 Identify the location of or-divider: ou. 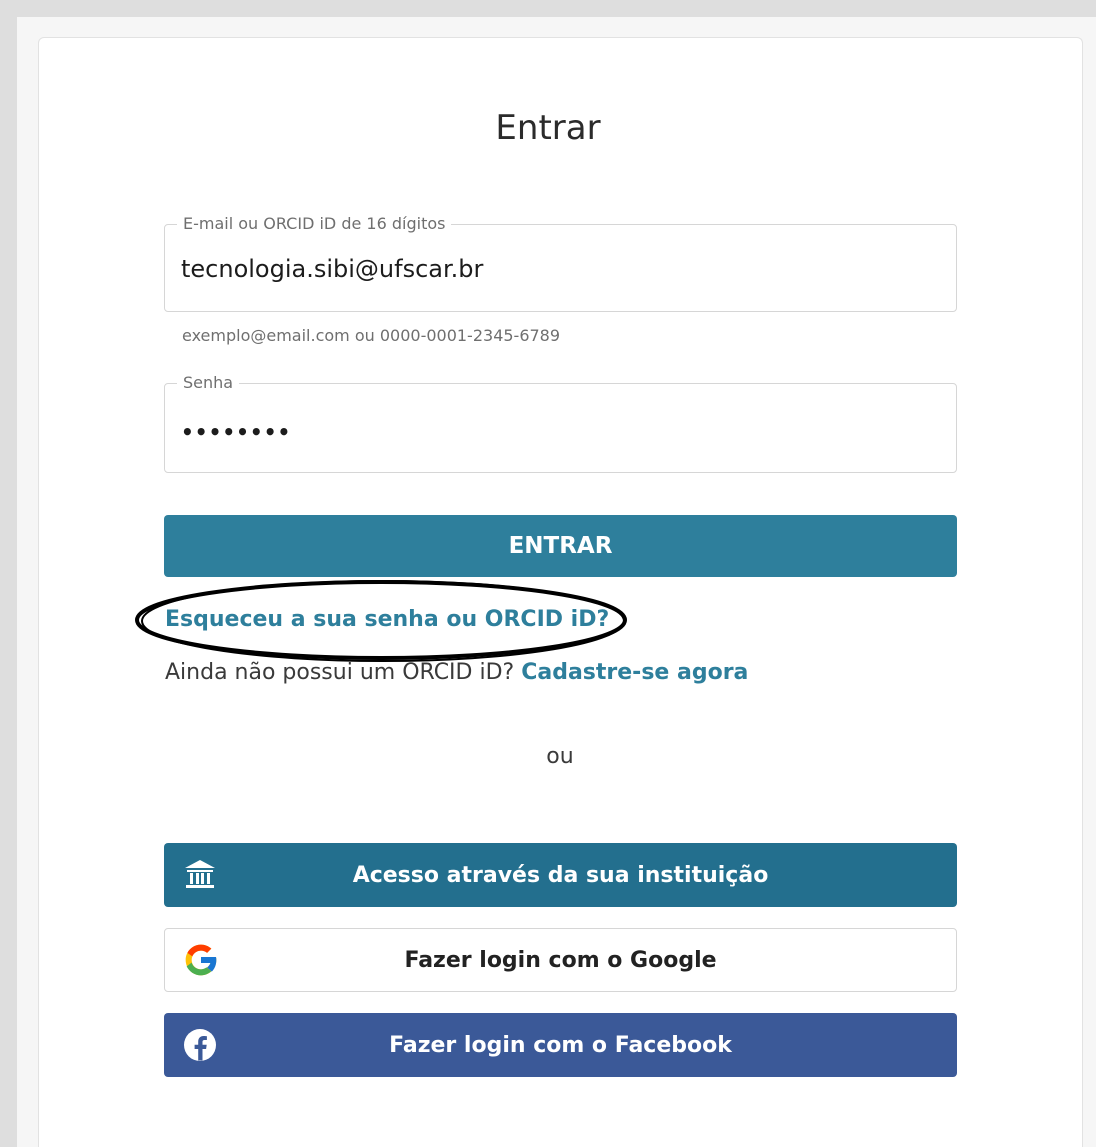
(560, 756).